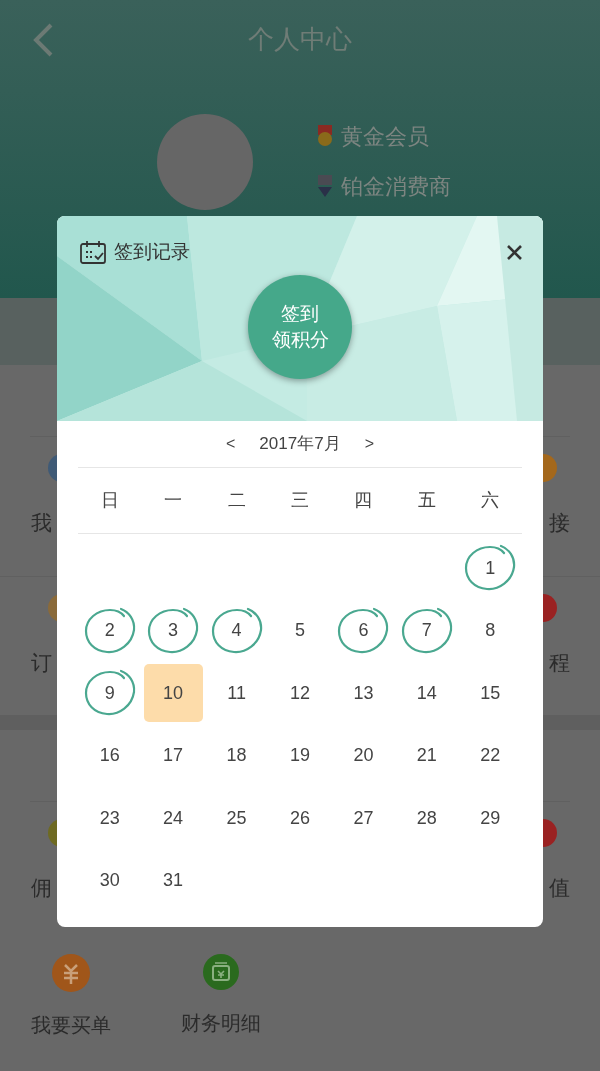 The height and width of the screenshot is (1071, 600). Describe the element at coordinates (385, 136) in the screenshot. I see `member-level: 黄金会员` at that location.